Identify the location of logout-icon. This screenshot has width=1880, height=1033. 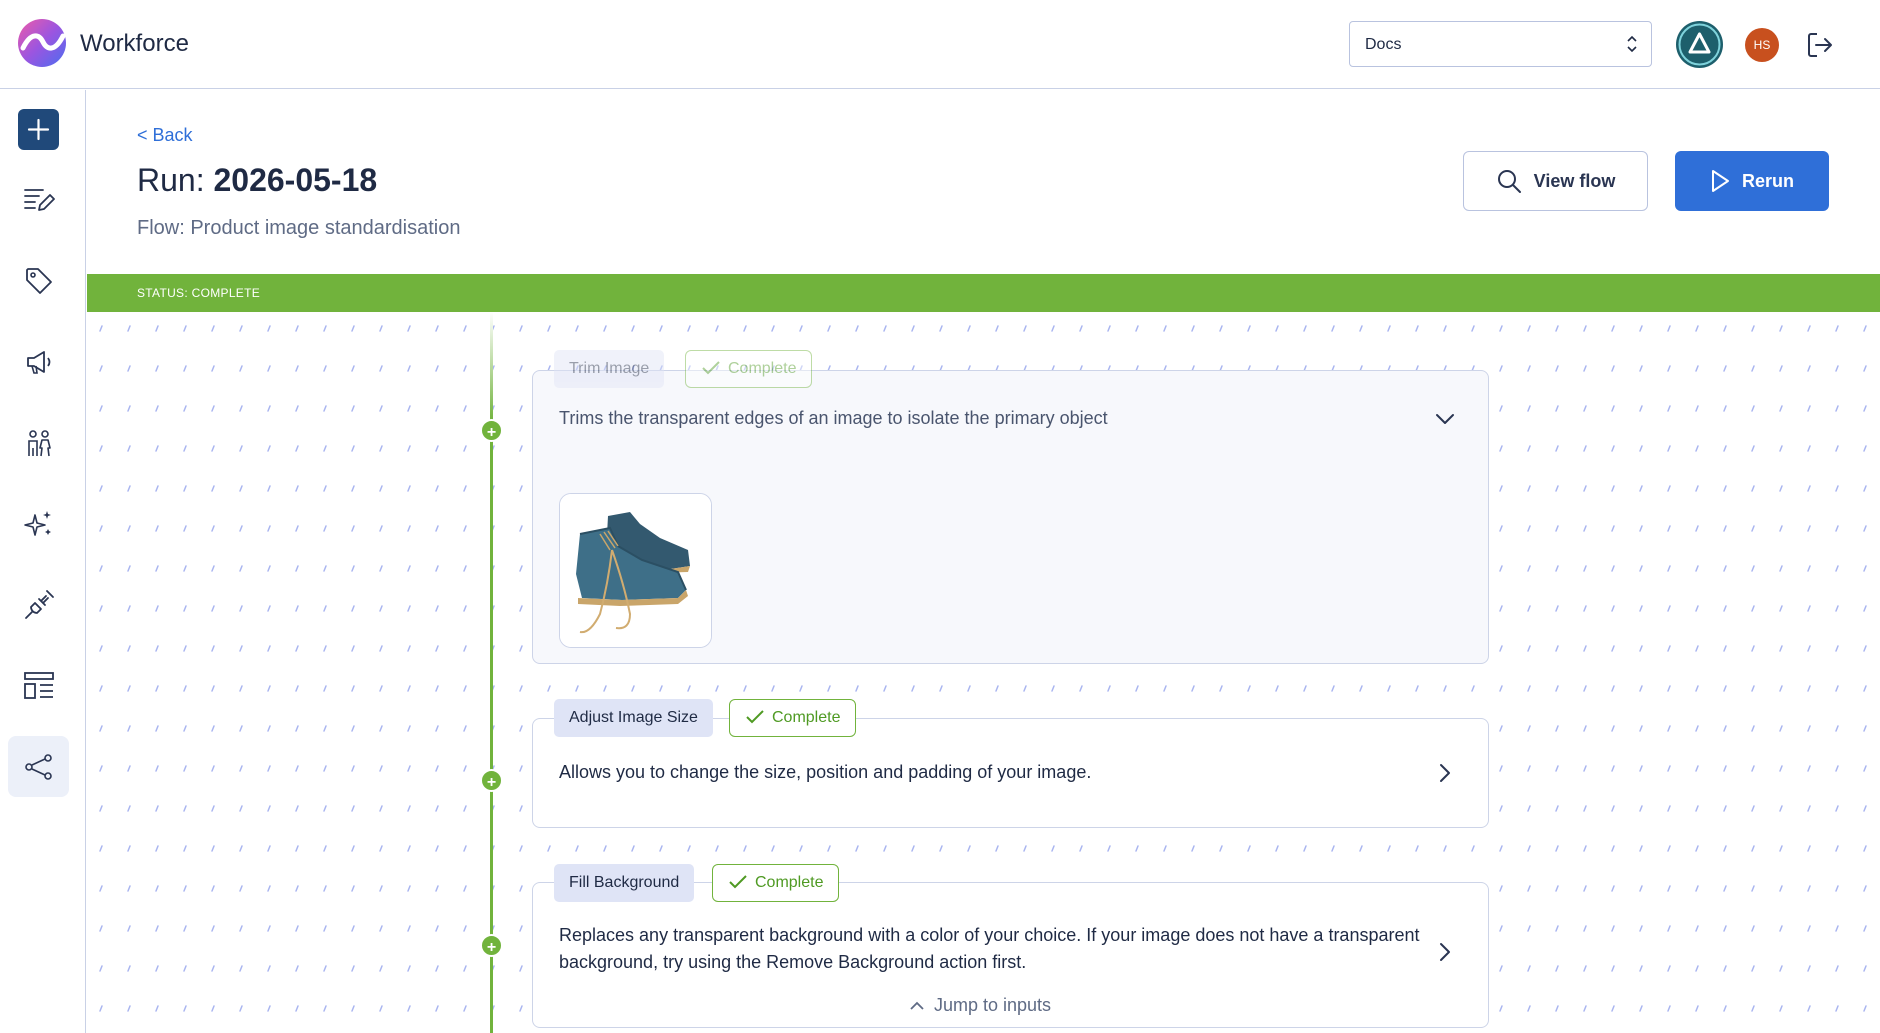
(1820, 45).